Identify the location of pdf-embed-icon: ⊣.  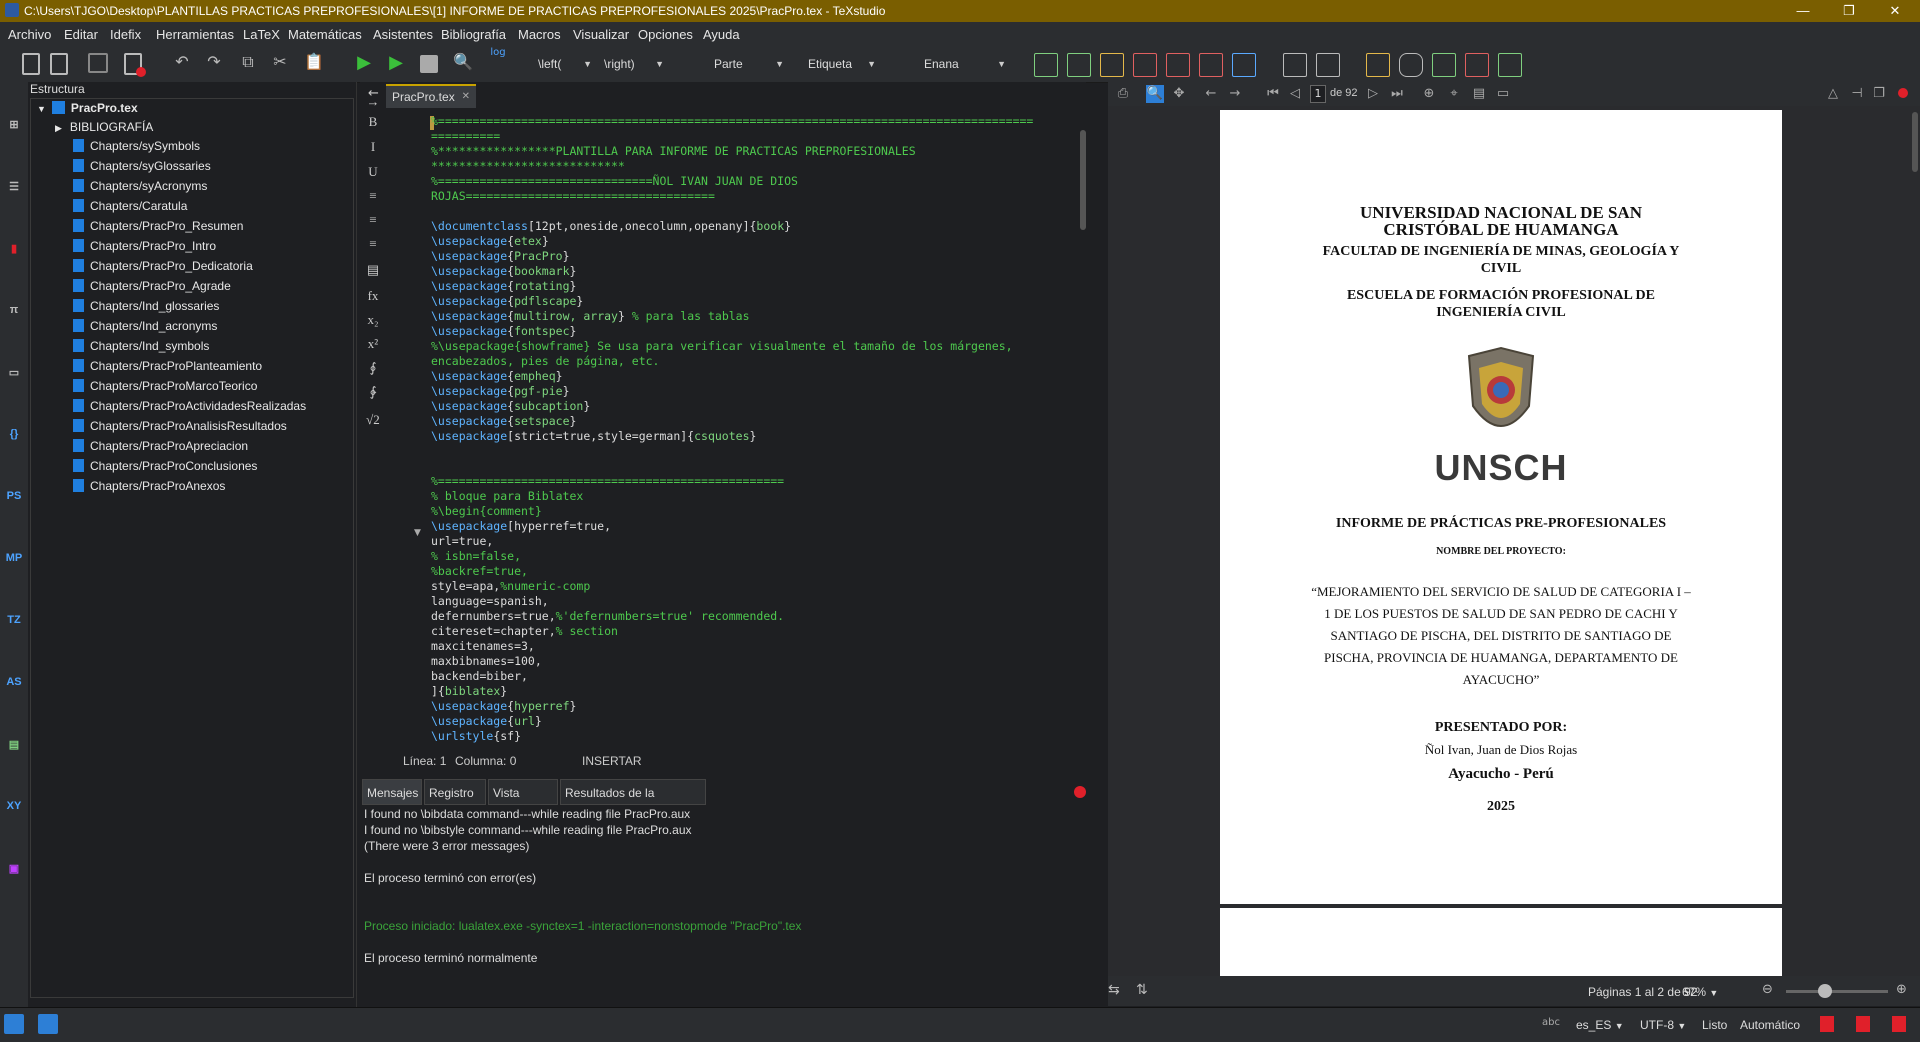
(1857, 94).